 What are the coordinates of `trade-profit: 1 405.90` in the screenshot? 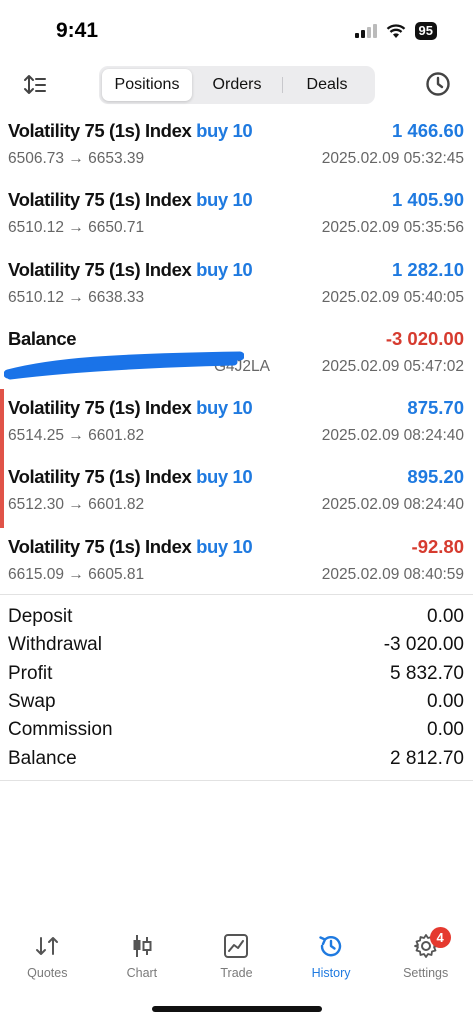 It's located at (427, 200).